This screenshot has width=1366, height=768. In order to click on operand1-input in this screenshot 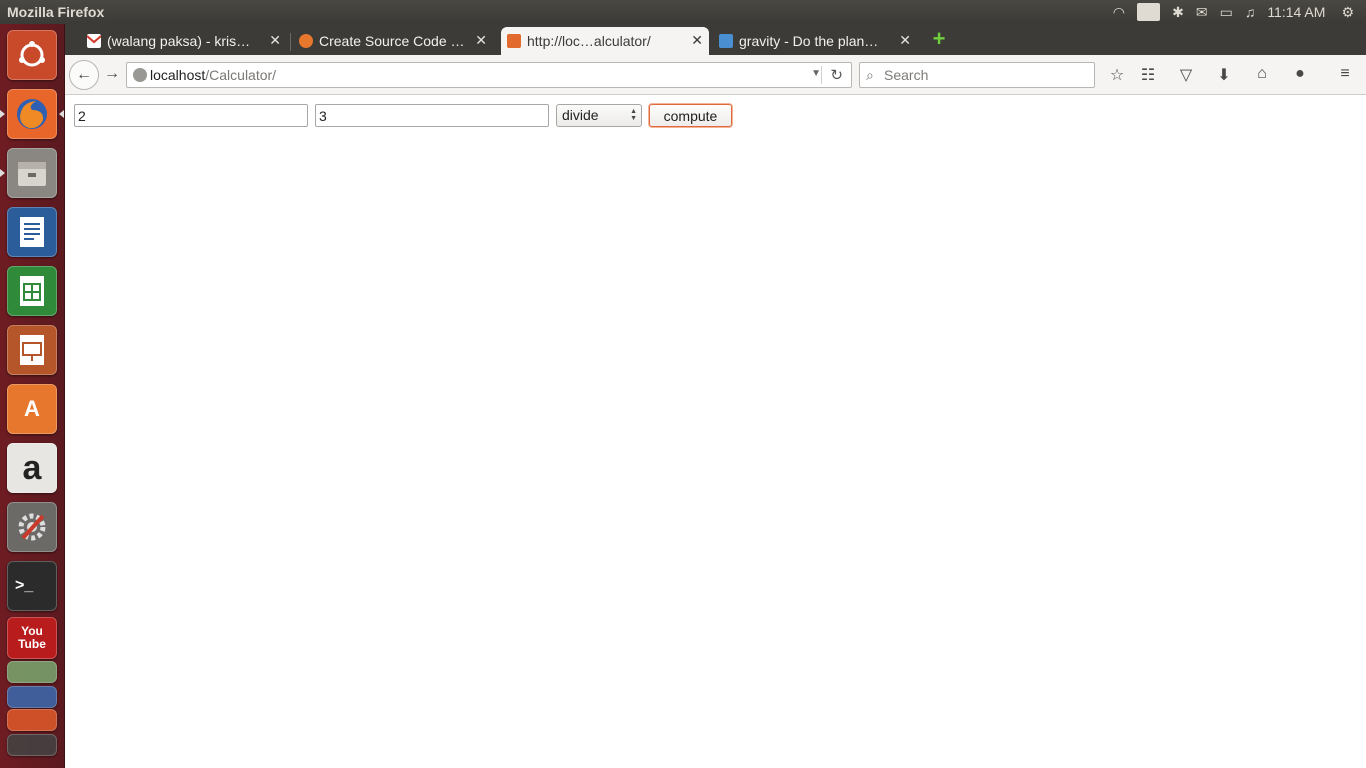, I will do `click(191, 115)`.